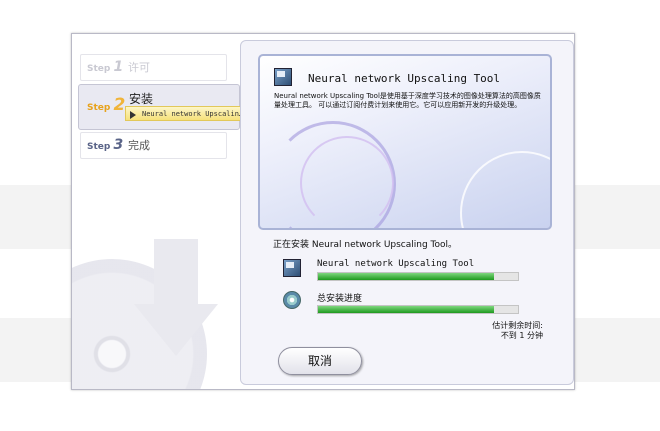  I want to click on time-remaining-label: 估计剩余时间:, so click(517, 325).